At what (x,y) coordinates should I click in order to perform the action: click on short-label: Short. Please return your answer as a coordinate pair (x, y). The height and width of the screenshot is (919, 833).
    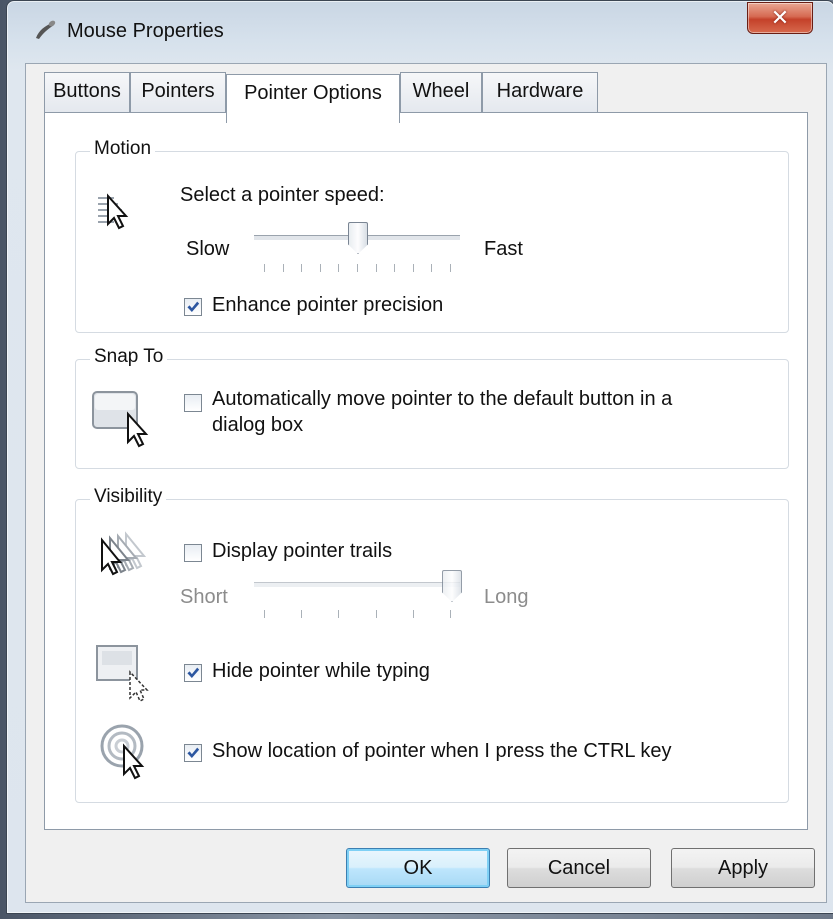
    Looking at the image, I should click on (204, 597).